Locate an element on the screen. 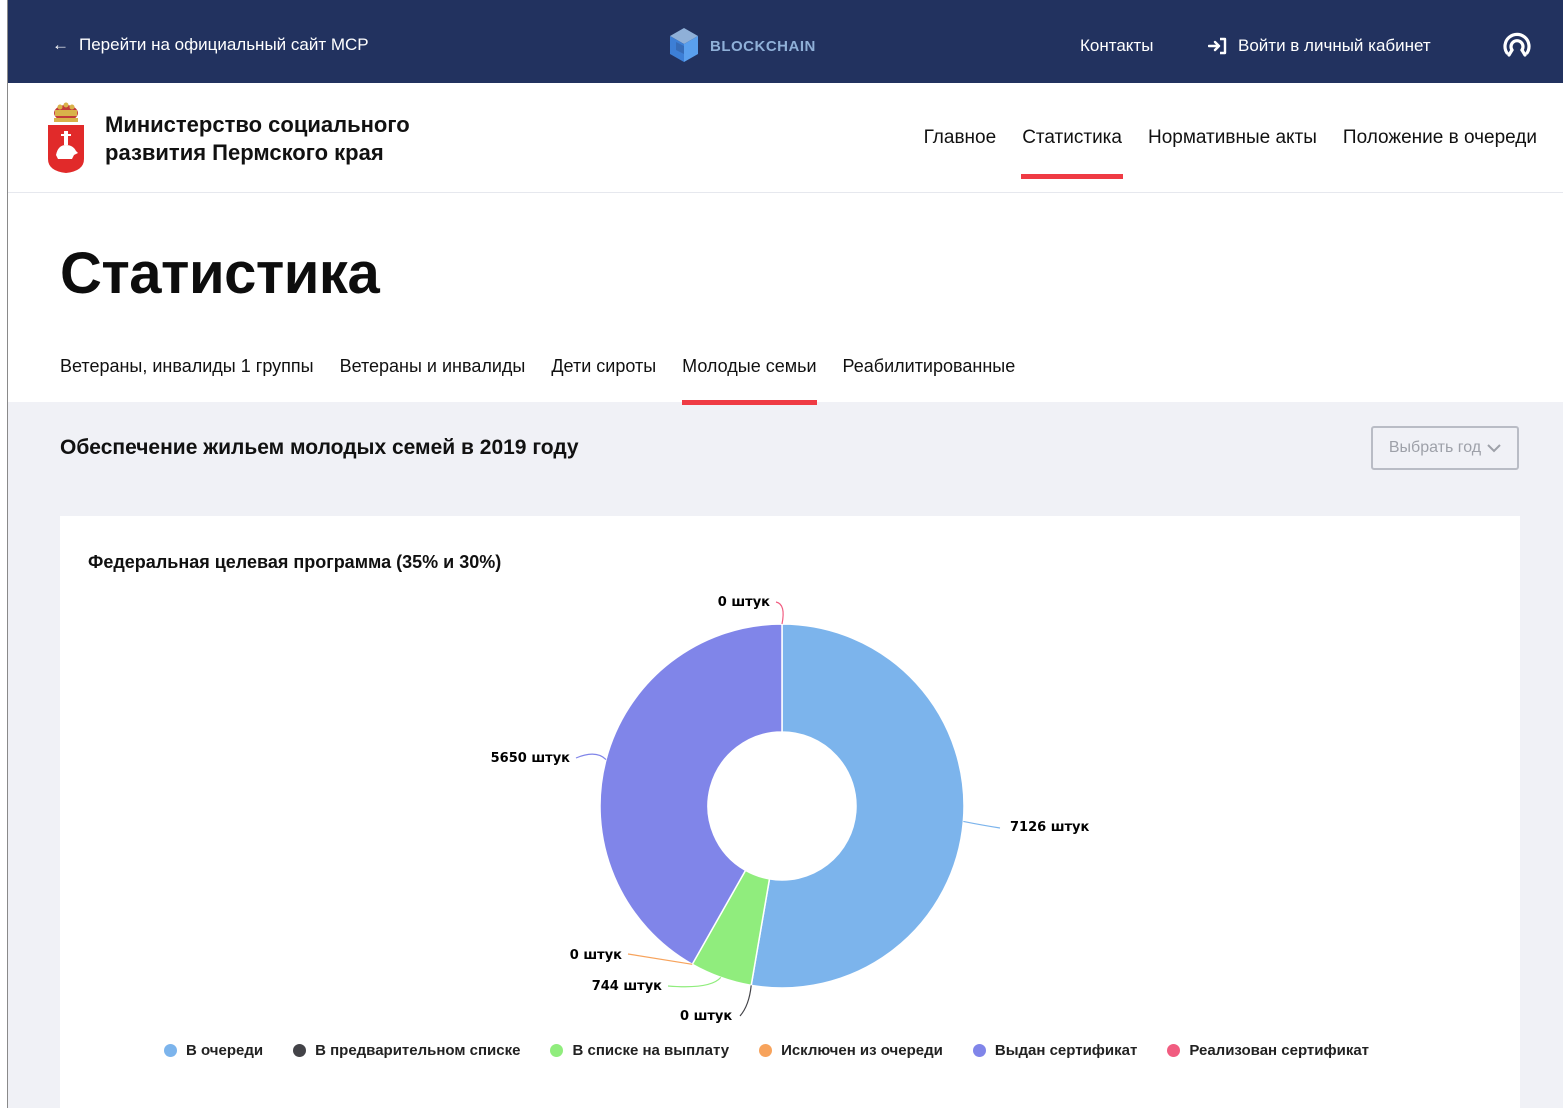 The width and height of the screenshot is (1563, 1108). help-button is located at coordinates (1517, 44).